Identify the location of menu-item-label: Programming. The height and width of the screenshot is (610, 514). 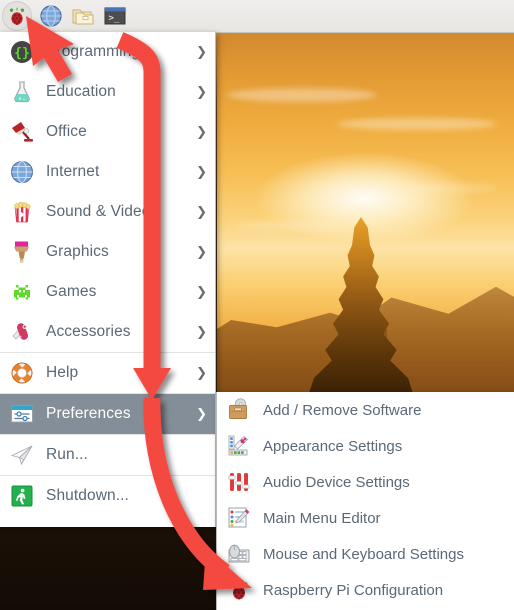
(93, 51).